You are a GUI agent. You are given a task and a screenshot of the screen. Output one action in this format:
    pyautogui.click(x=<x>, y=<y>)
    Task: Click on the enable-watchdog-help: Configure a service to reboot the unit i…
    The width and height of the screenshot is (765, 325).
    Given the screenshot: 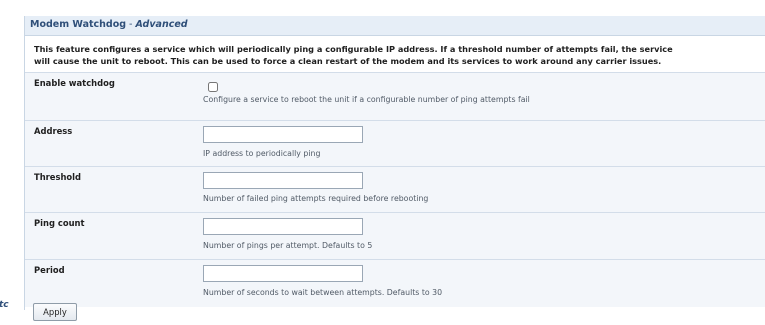 What is the action you would take?
    pyautogui.click(x=366, y=99)
    